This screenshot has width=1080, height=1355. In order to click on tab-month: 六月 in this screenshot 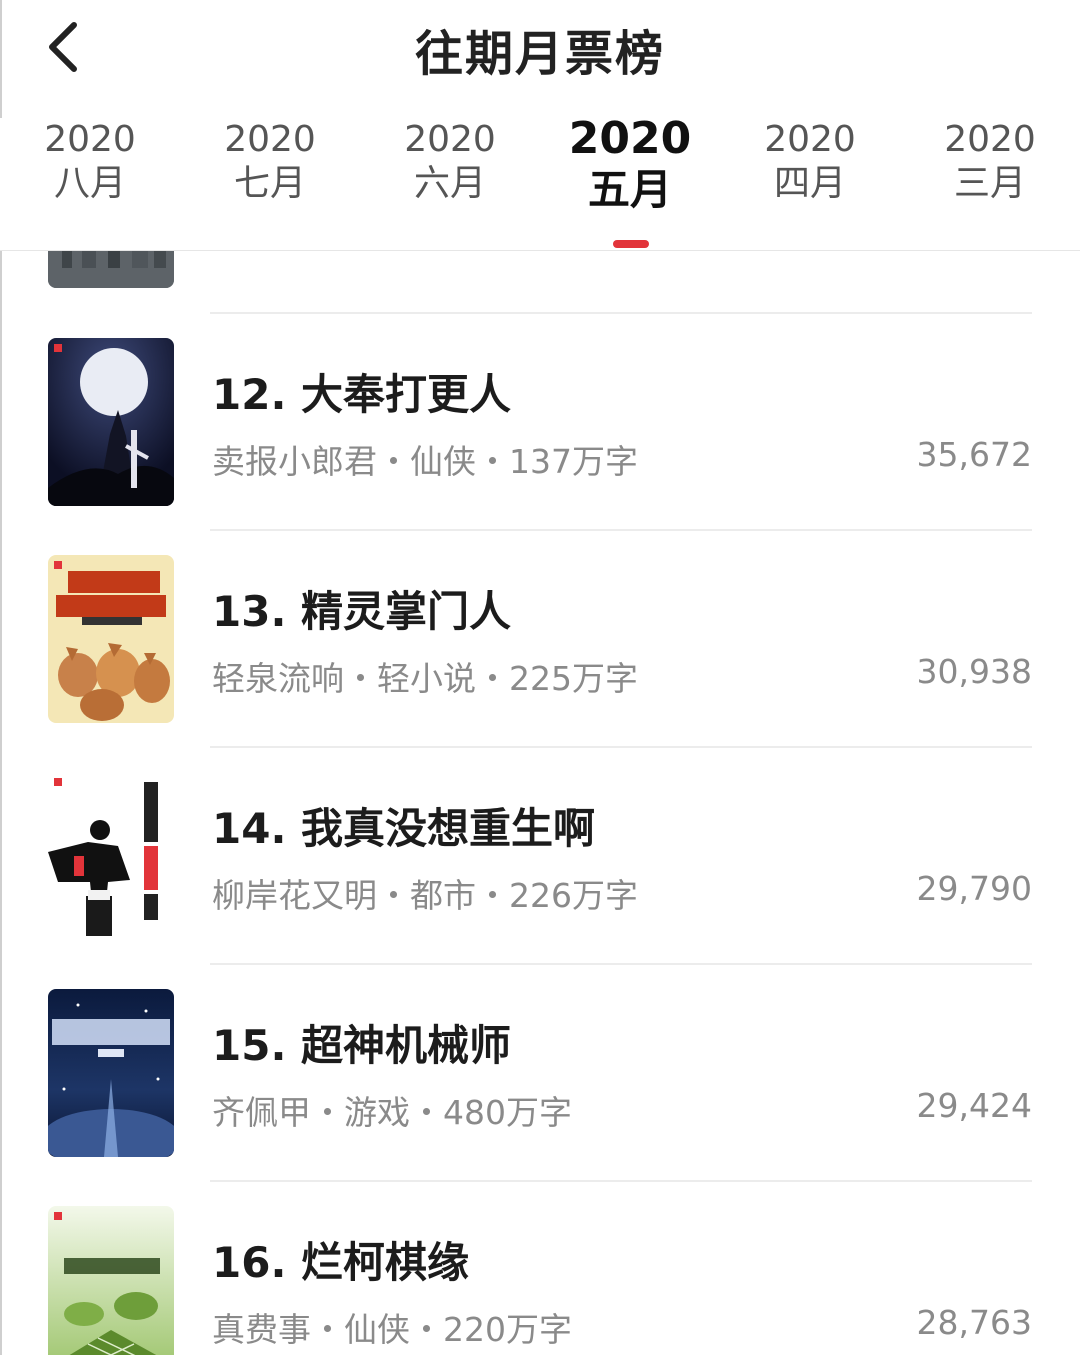, I will do `click(449, 183)`.